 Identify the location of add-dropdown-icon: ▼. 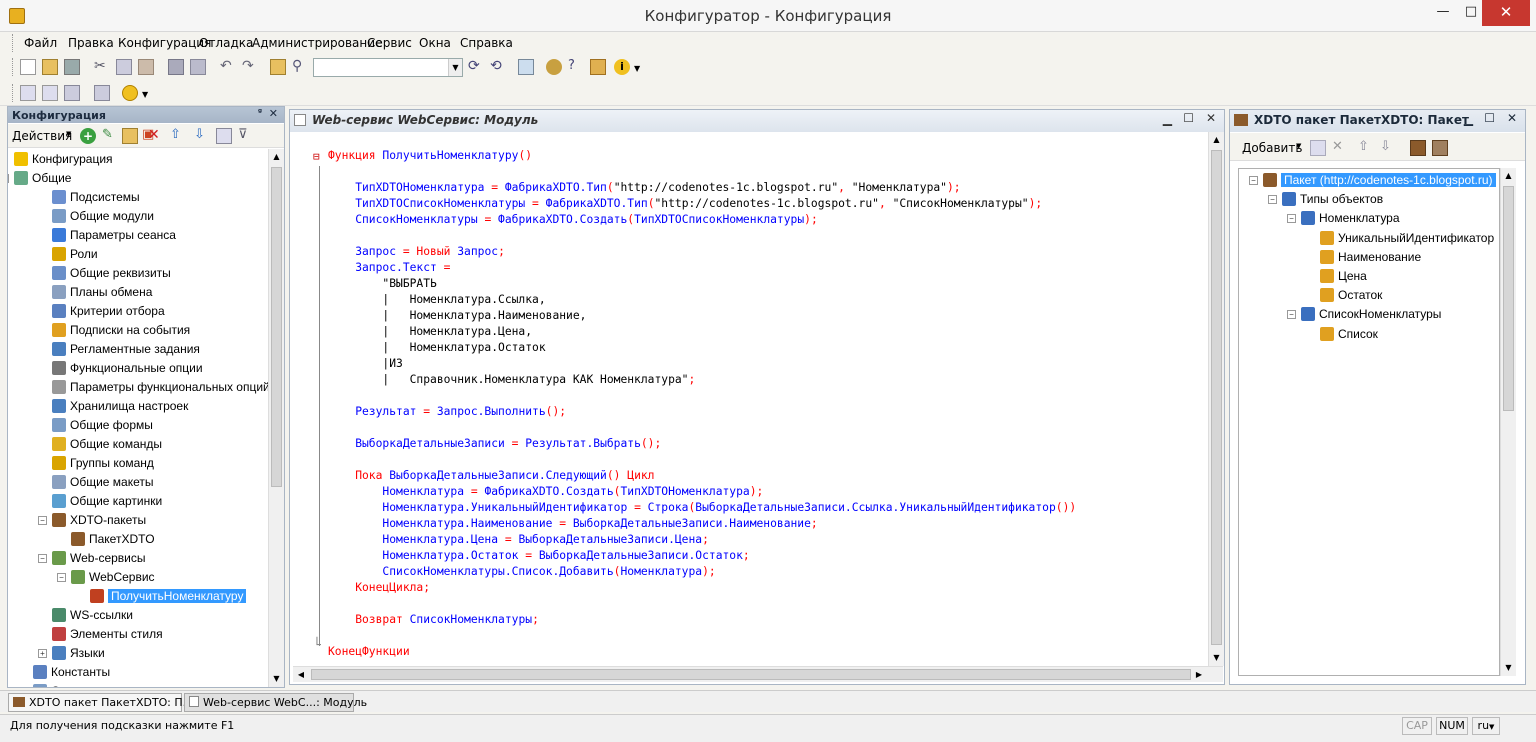
(1298, 146).